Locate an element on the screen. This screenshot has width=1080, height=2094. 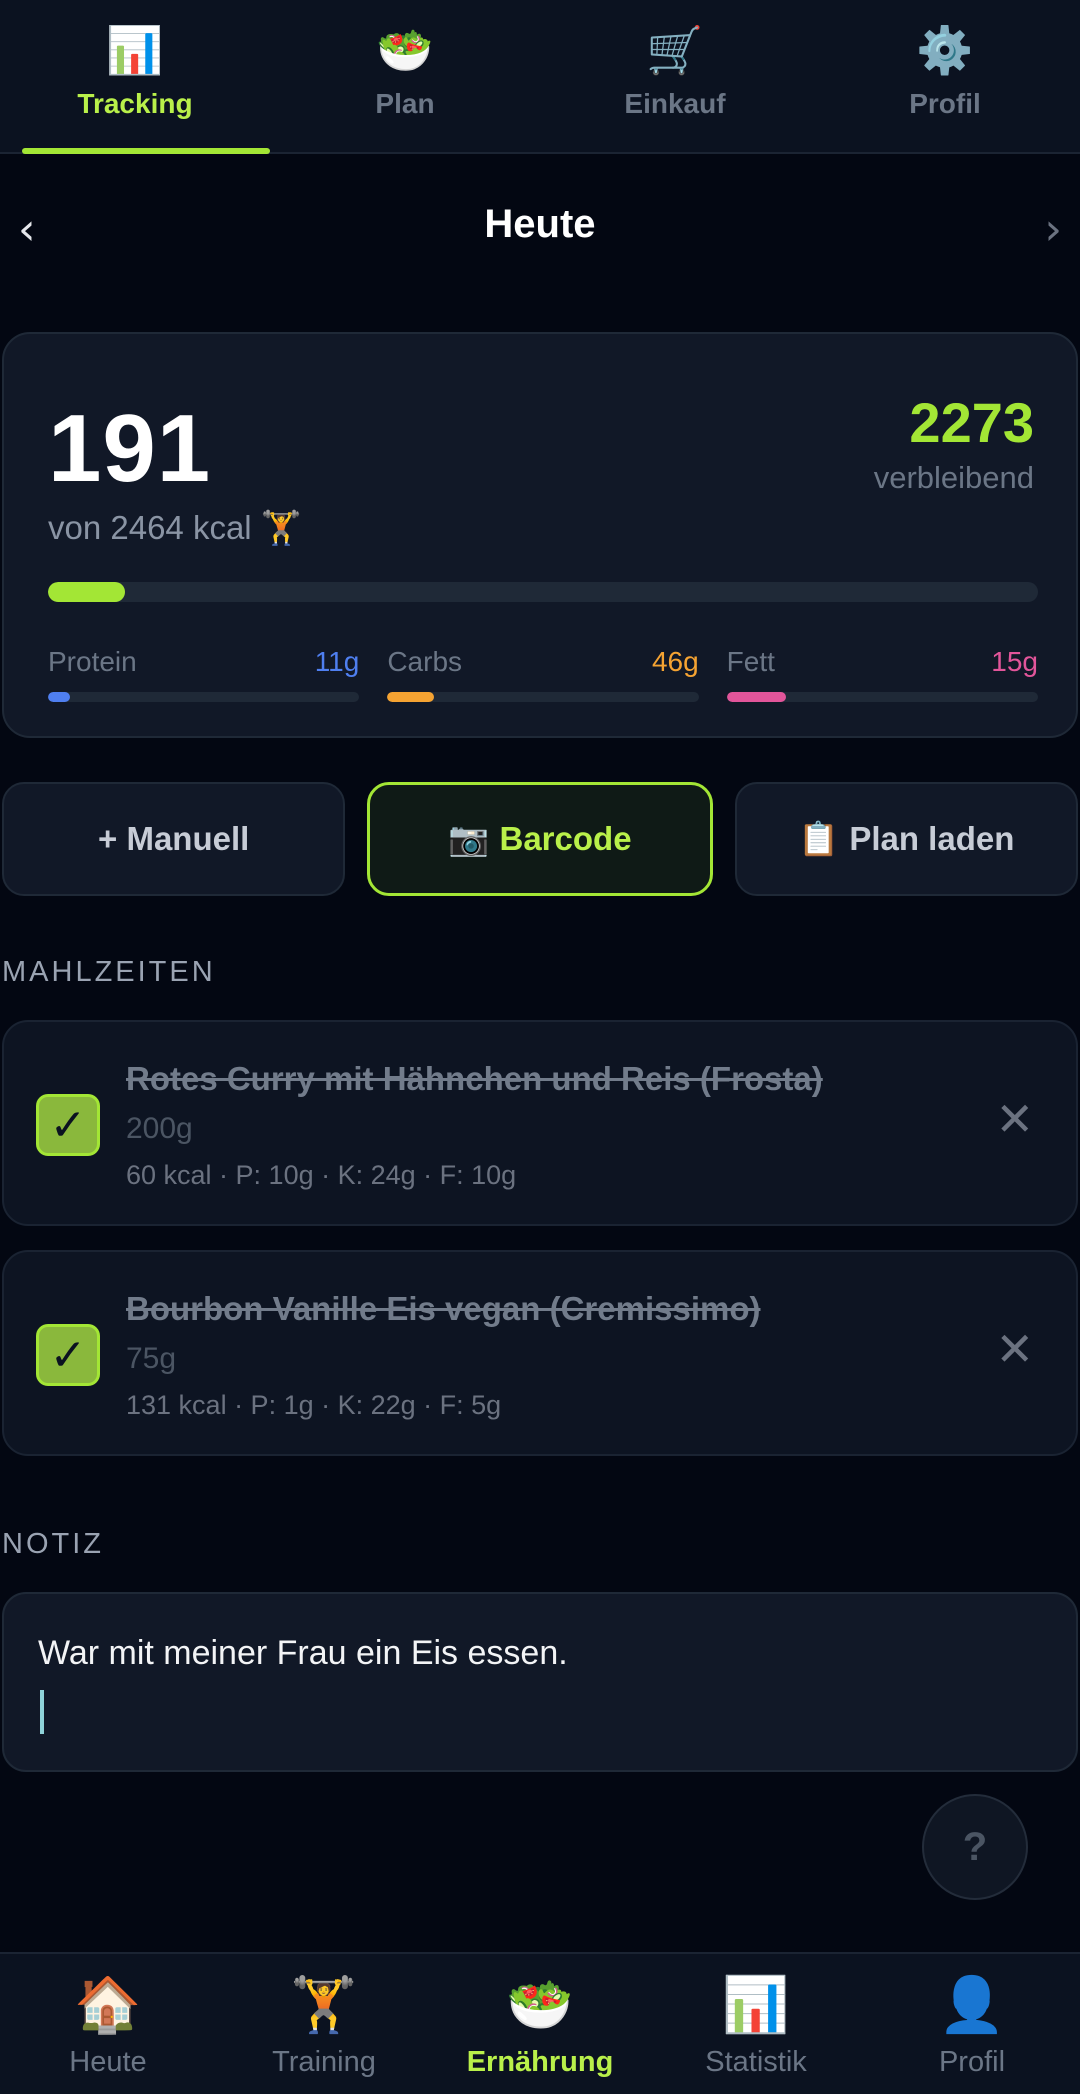
load-plan-label: Plan laden is located at coordinates (932, 838).